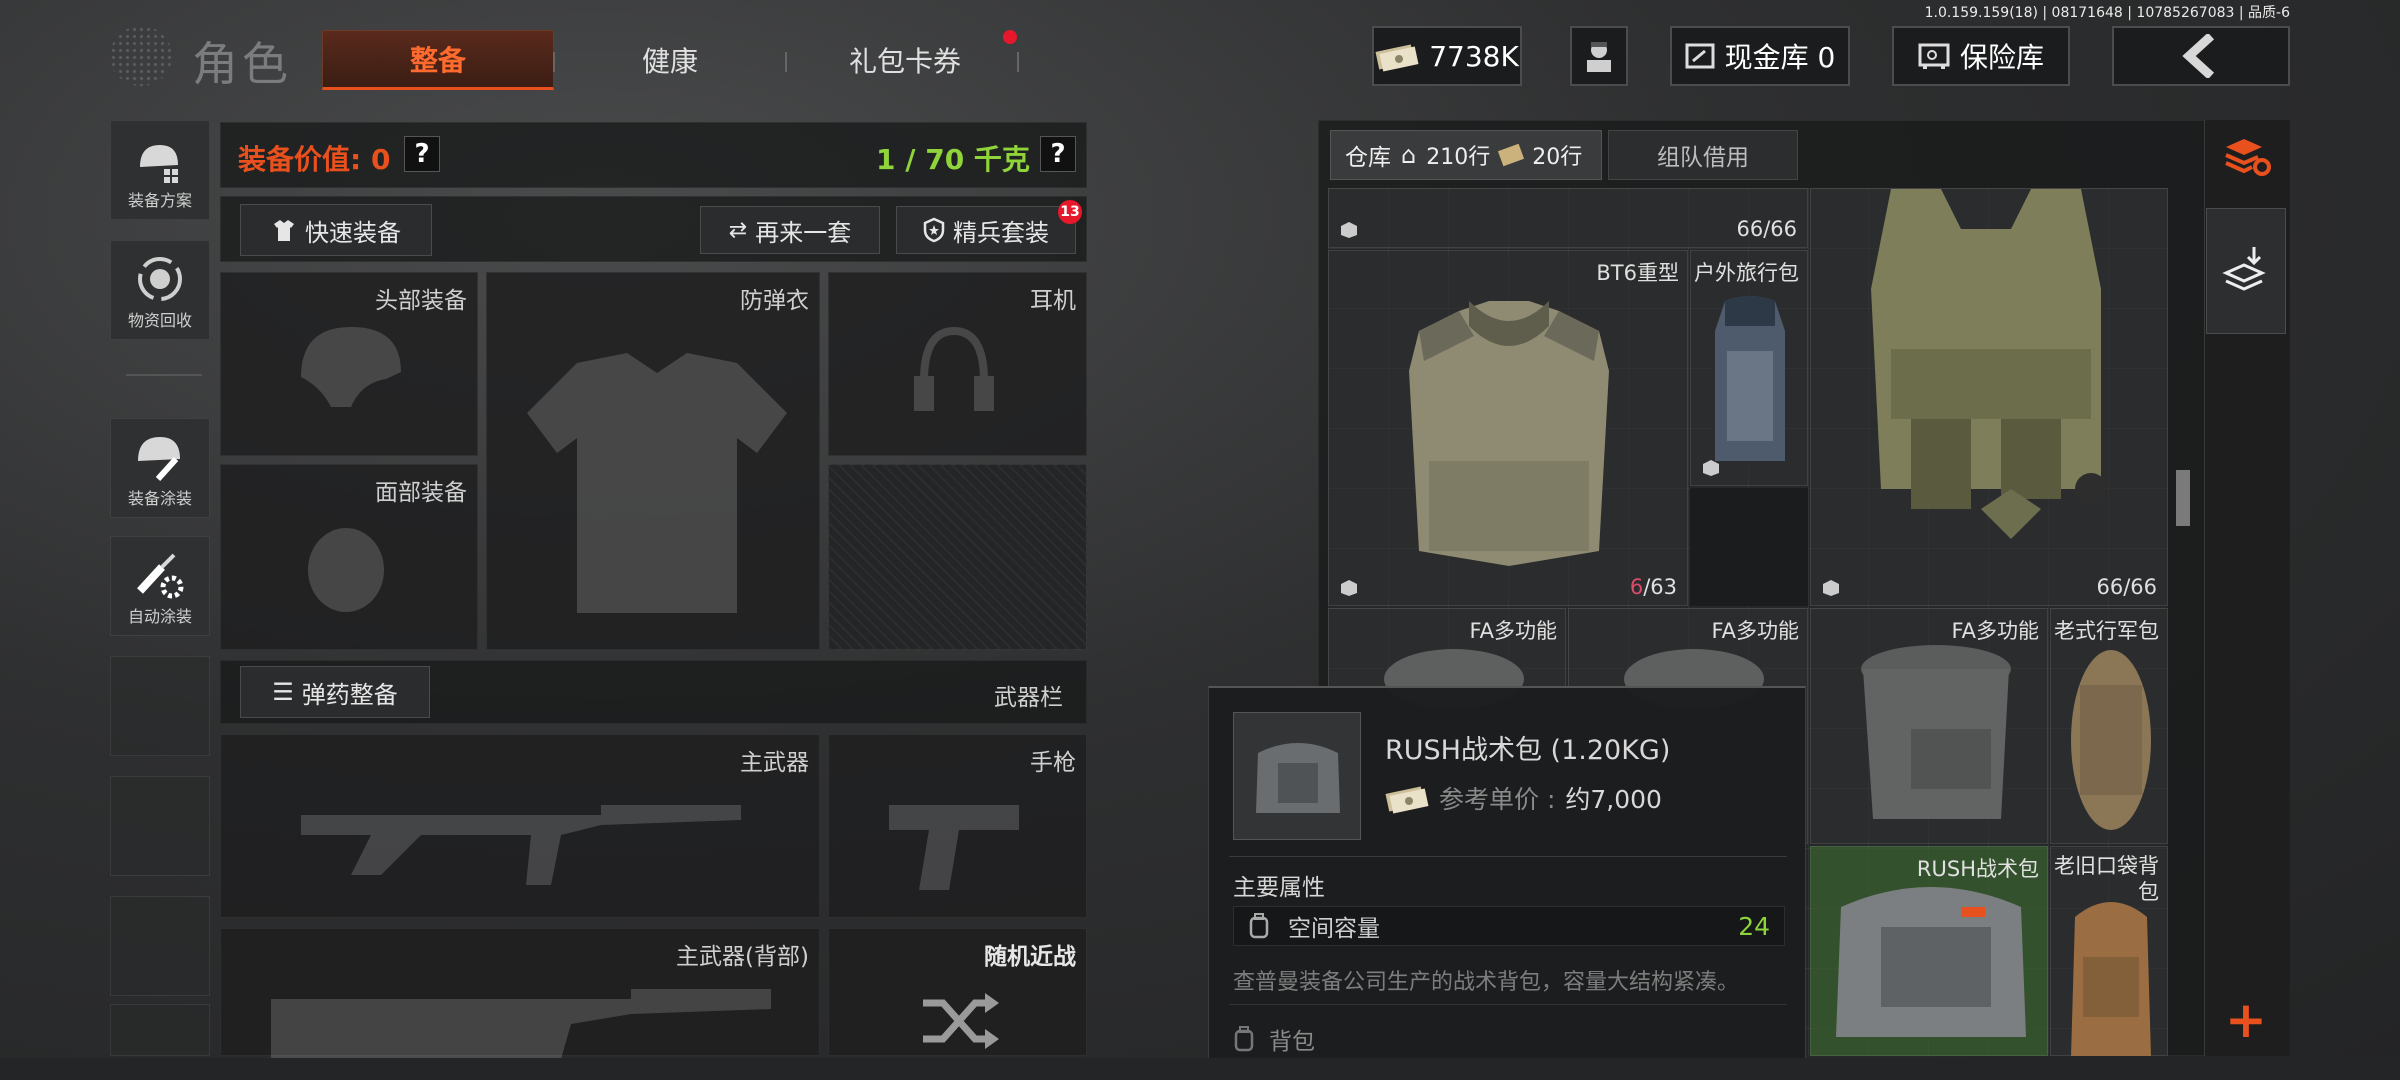 The image size is (2400, 1080). Describe the element at coordinates (421, 493) in the screenshot. I see `slot-face-label: 面部装备` at that location.